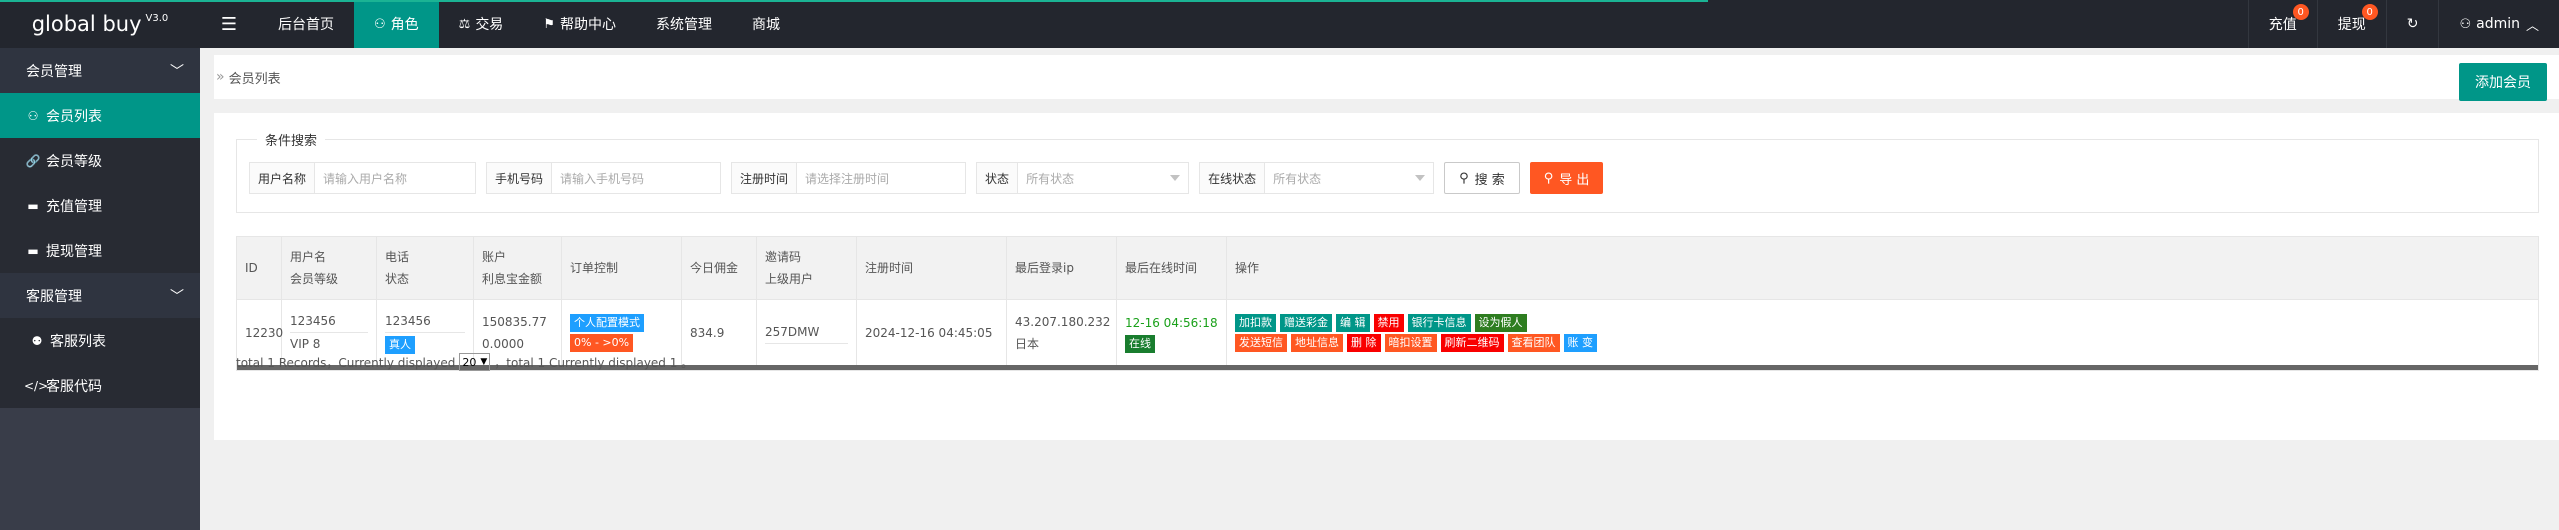 The image size is (2559, 530). Describe the element at coordinates (177, 71) in the screenshot. I see `chevron-down-icon: ﹀` at that location.